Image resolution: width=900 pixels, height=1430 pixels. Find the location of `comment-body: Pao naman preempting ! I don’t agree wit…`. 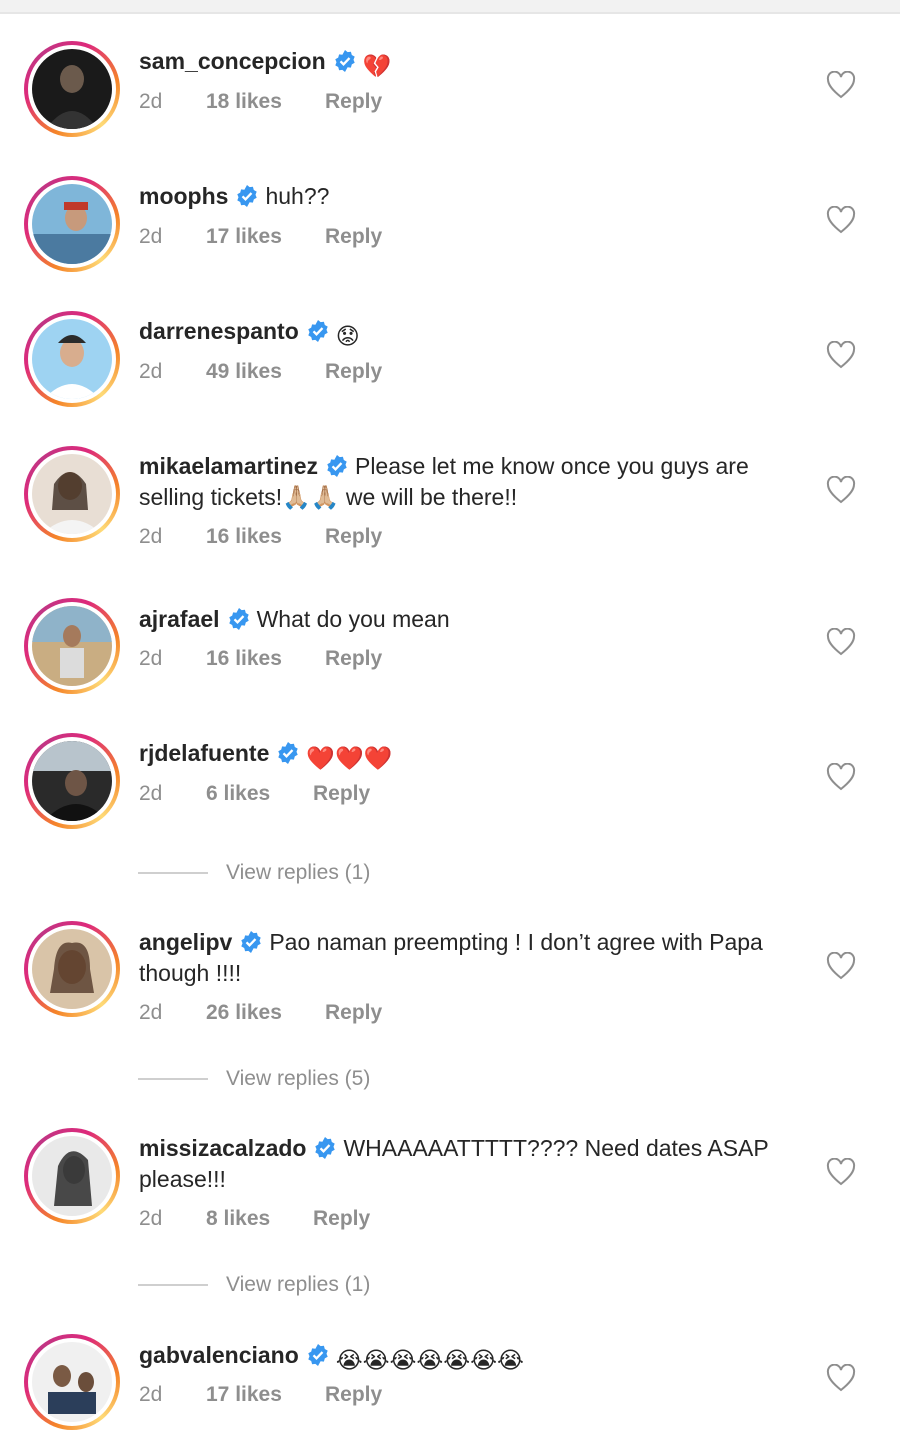

comment-body: Pao naman preempting ! I don’t agree wit… is located at coordinates (451, 957).